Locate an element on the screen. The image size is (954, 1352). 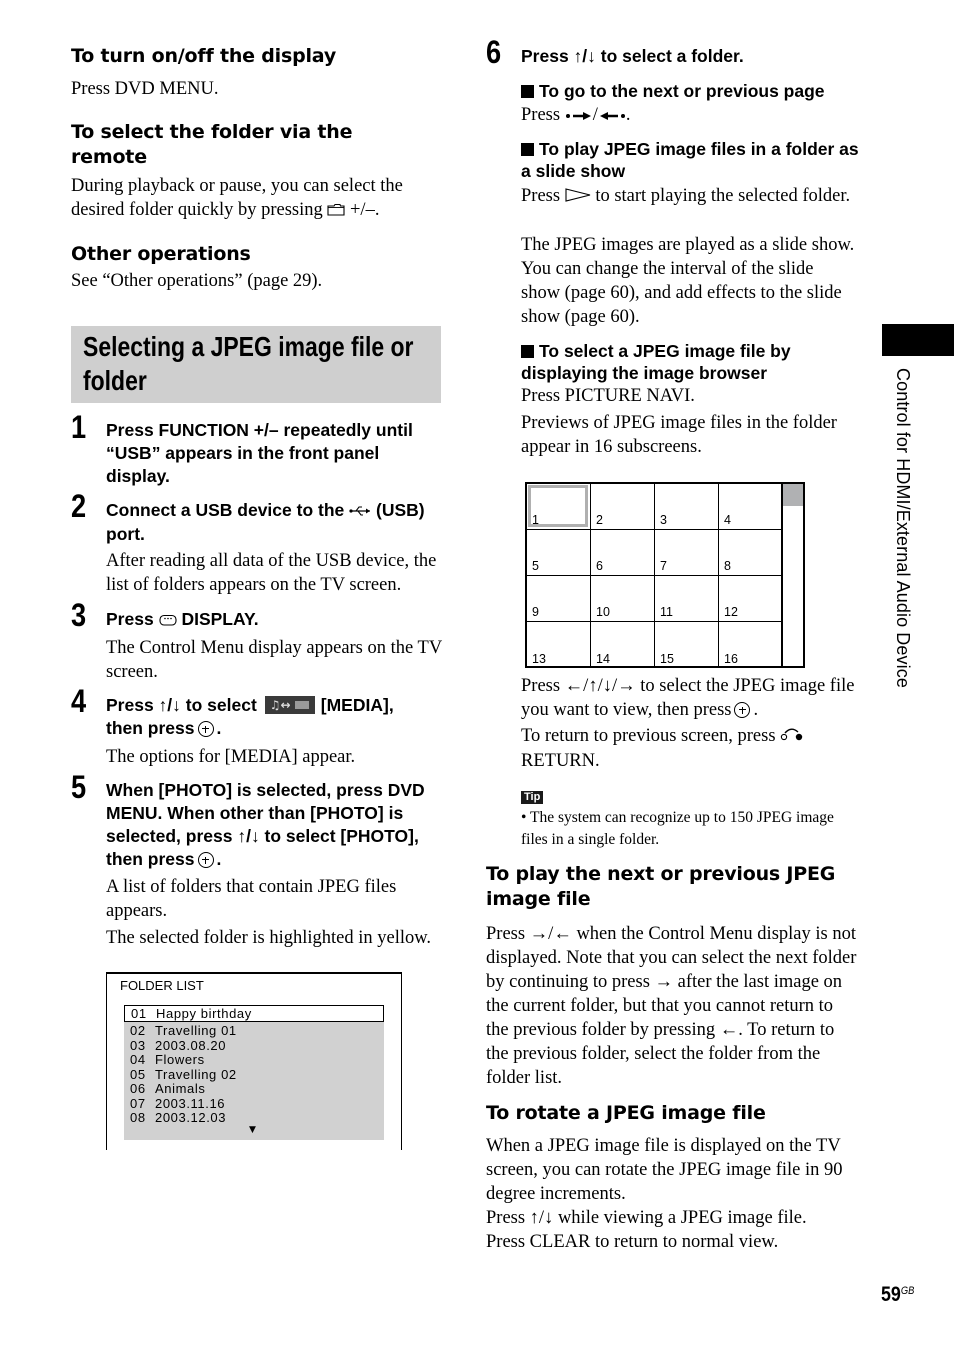
next-button-icon is located at coordinates (579, 116).